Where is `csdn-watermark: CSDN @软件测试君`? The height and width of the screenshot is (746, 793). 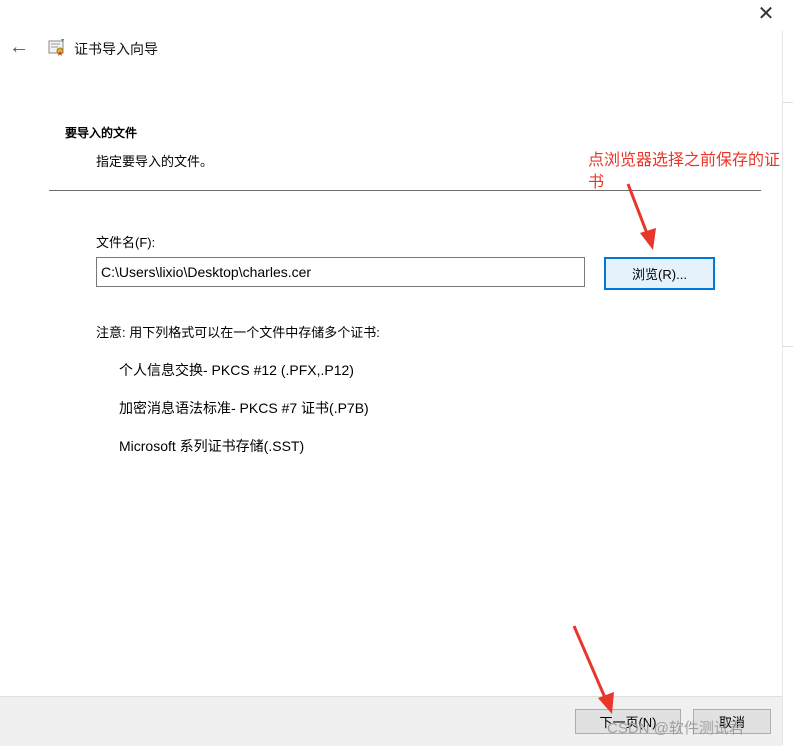
csdn-watermark: CSDN @软件测试君 is located at coordinates (675, 728).